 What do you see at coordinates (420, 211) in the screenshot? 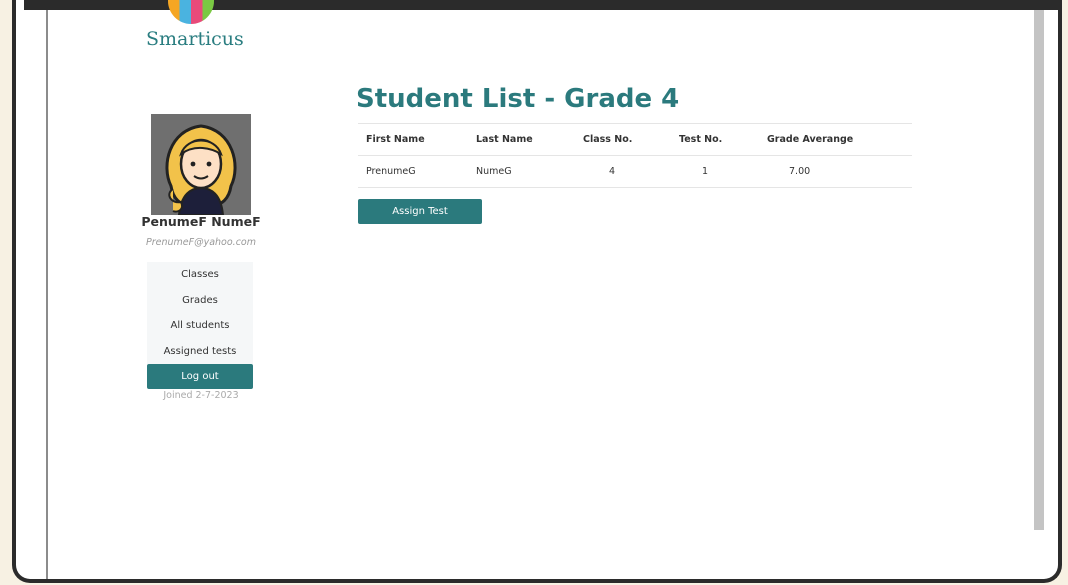
I see `assign-test-button: Assign Test` at bounding box center [420, 211].